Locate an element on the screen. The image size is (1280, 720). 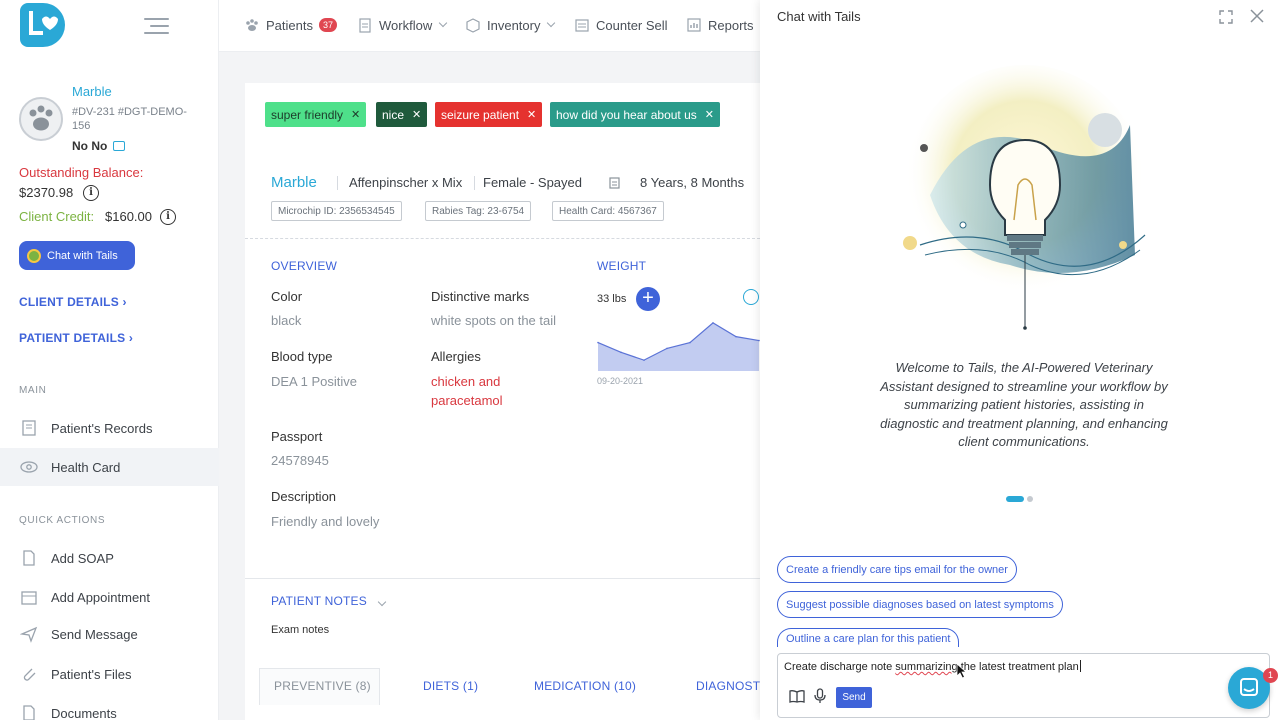
close-icon is located at coordinates (1257, 16).